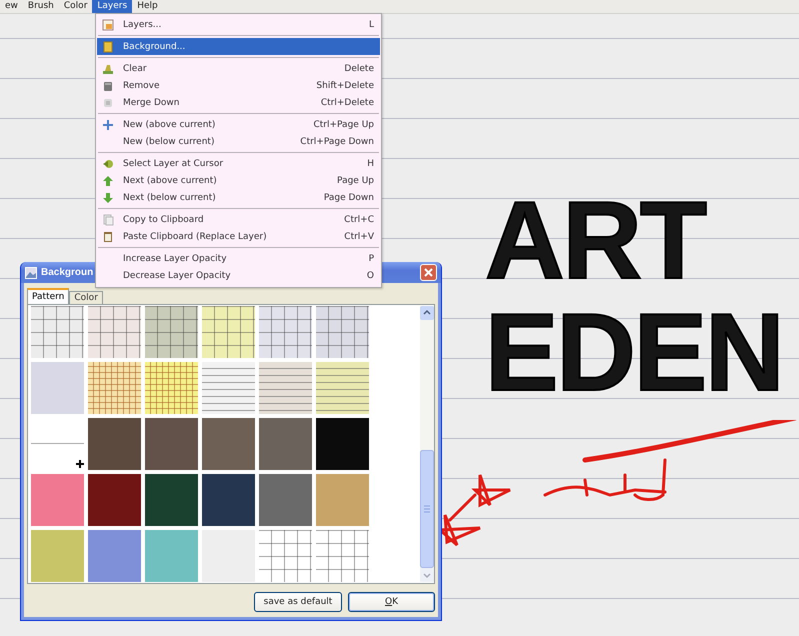 The image size is (799, 636). What do you see at coordinates (238, 124) in the screenshot?
I see `menu-item: New (above current) Ctrl+Page Up` at bounding box center [238, 124].